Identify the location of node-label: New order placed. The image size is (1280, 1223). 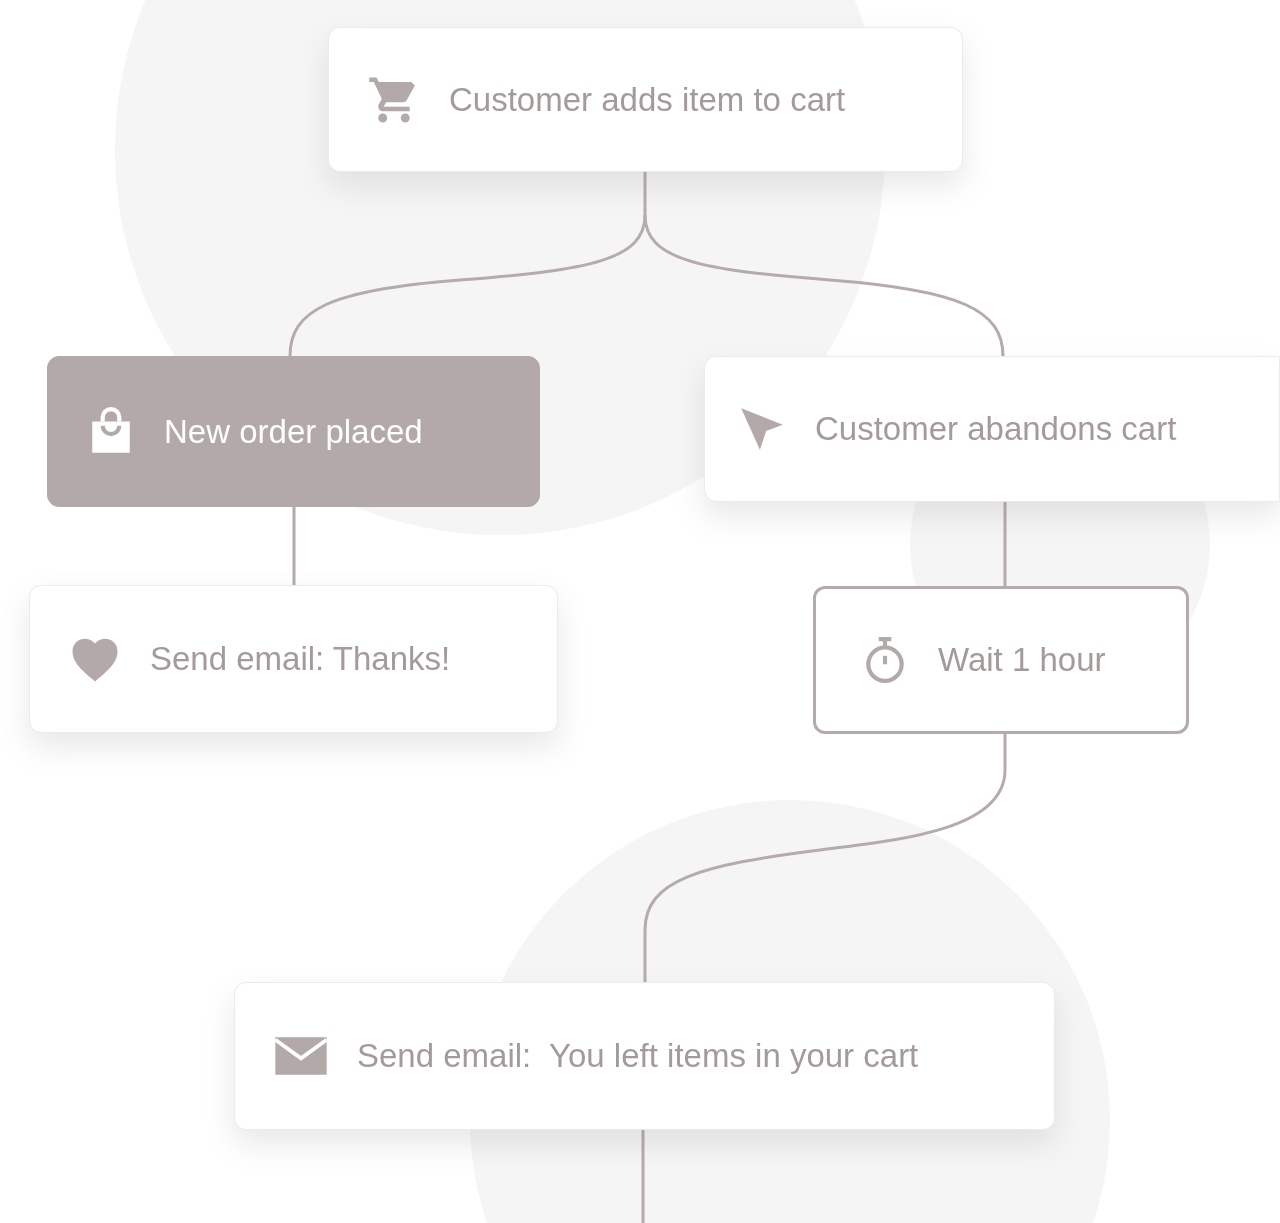
(293, 431).